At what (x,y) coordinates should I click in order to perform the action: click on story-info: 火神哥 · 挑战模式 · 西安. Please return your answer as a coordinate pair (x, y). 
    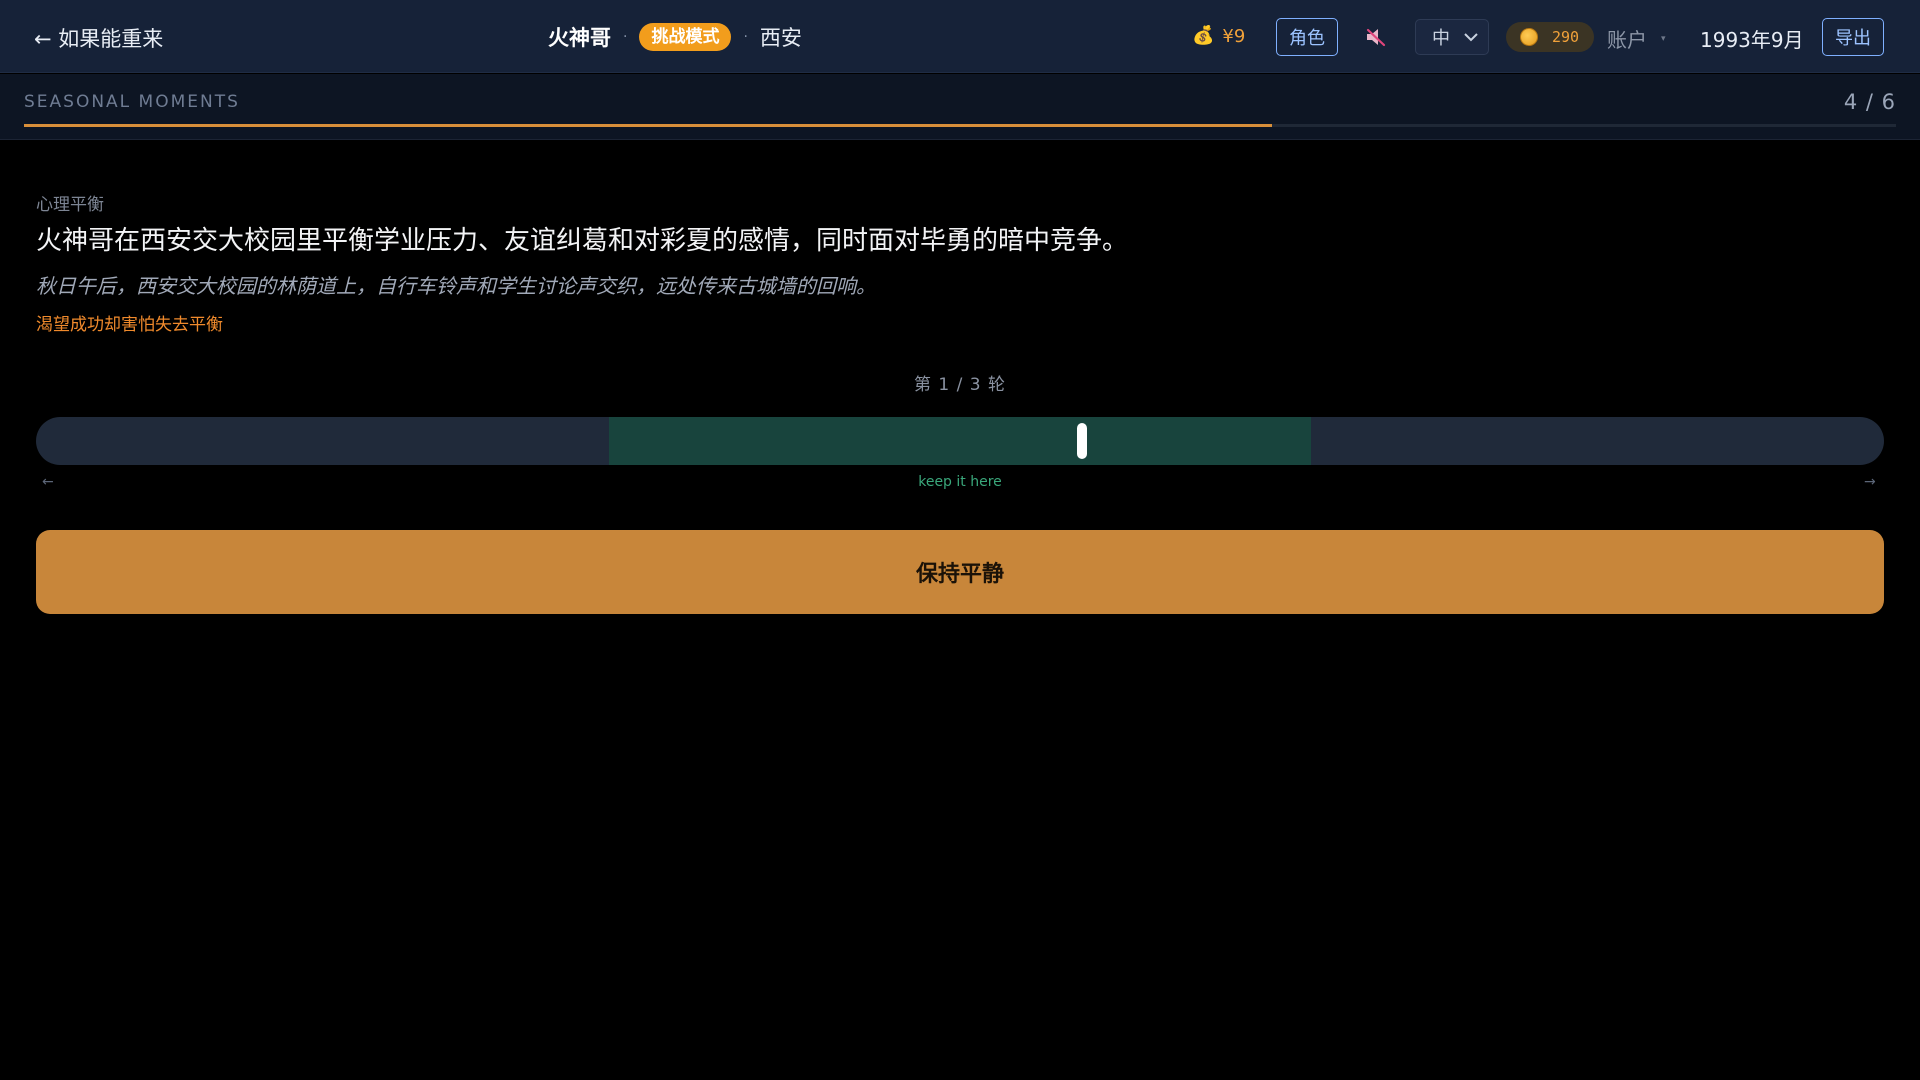
    Looking at the image, I should click on (675, 37).